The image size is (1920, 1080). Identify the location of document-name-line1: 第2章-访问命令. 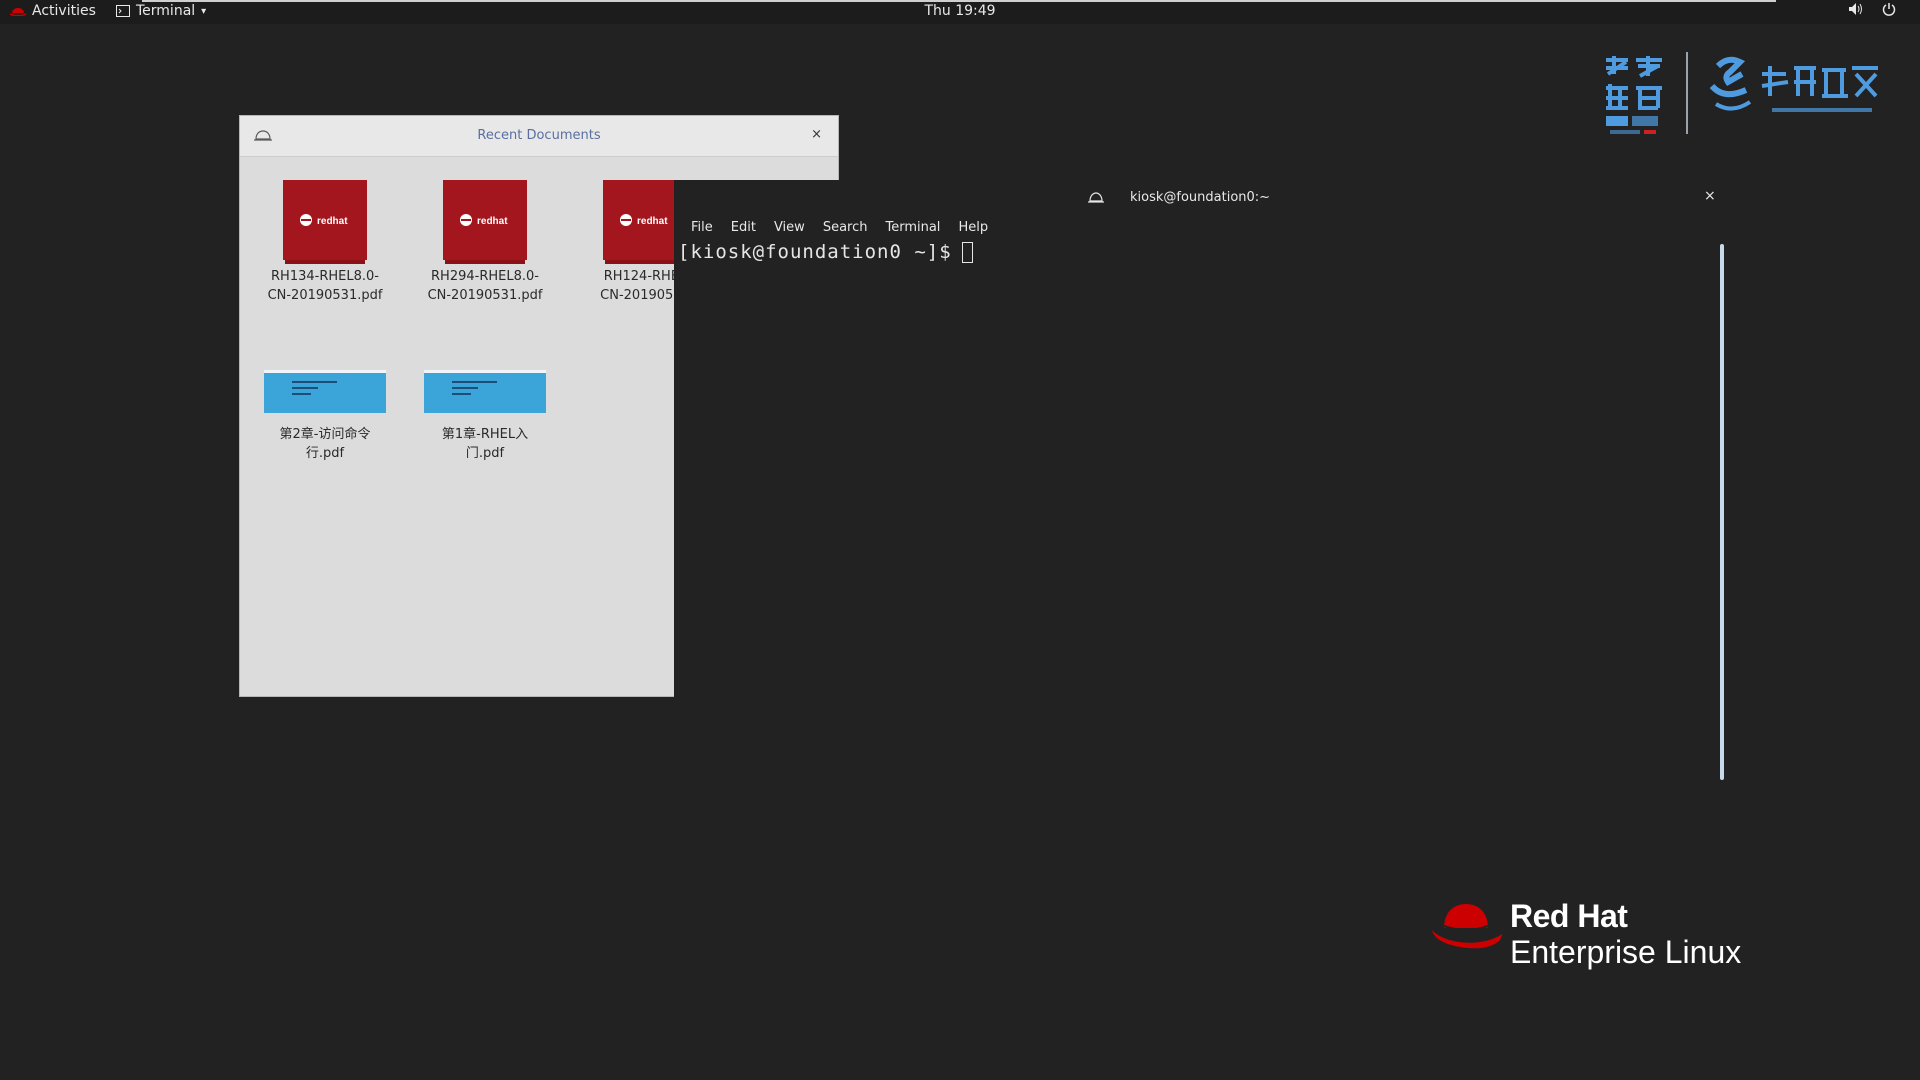
(325, 434).